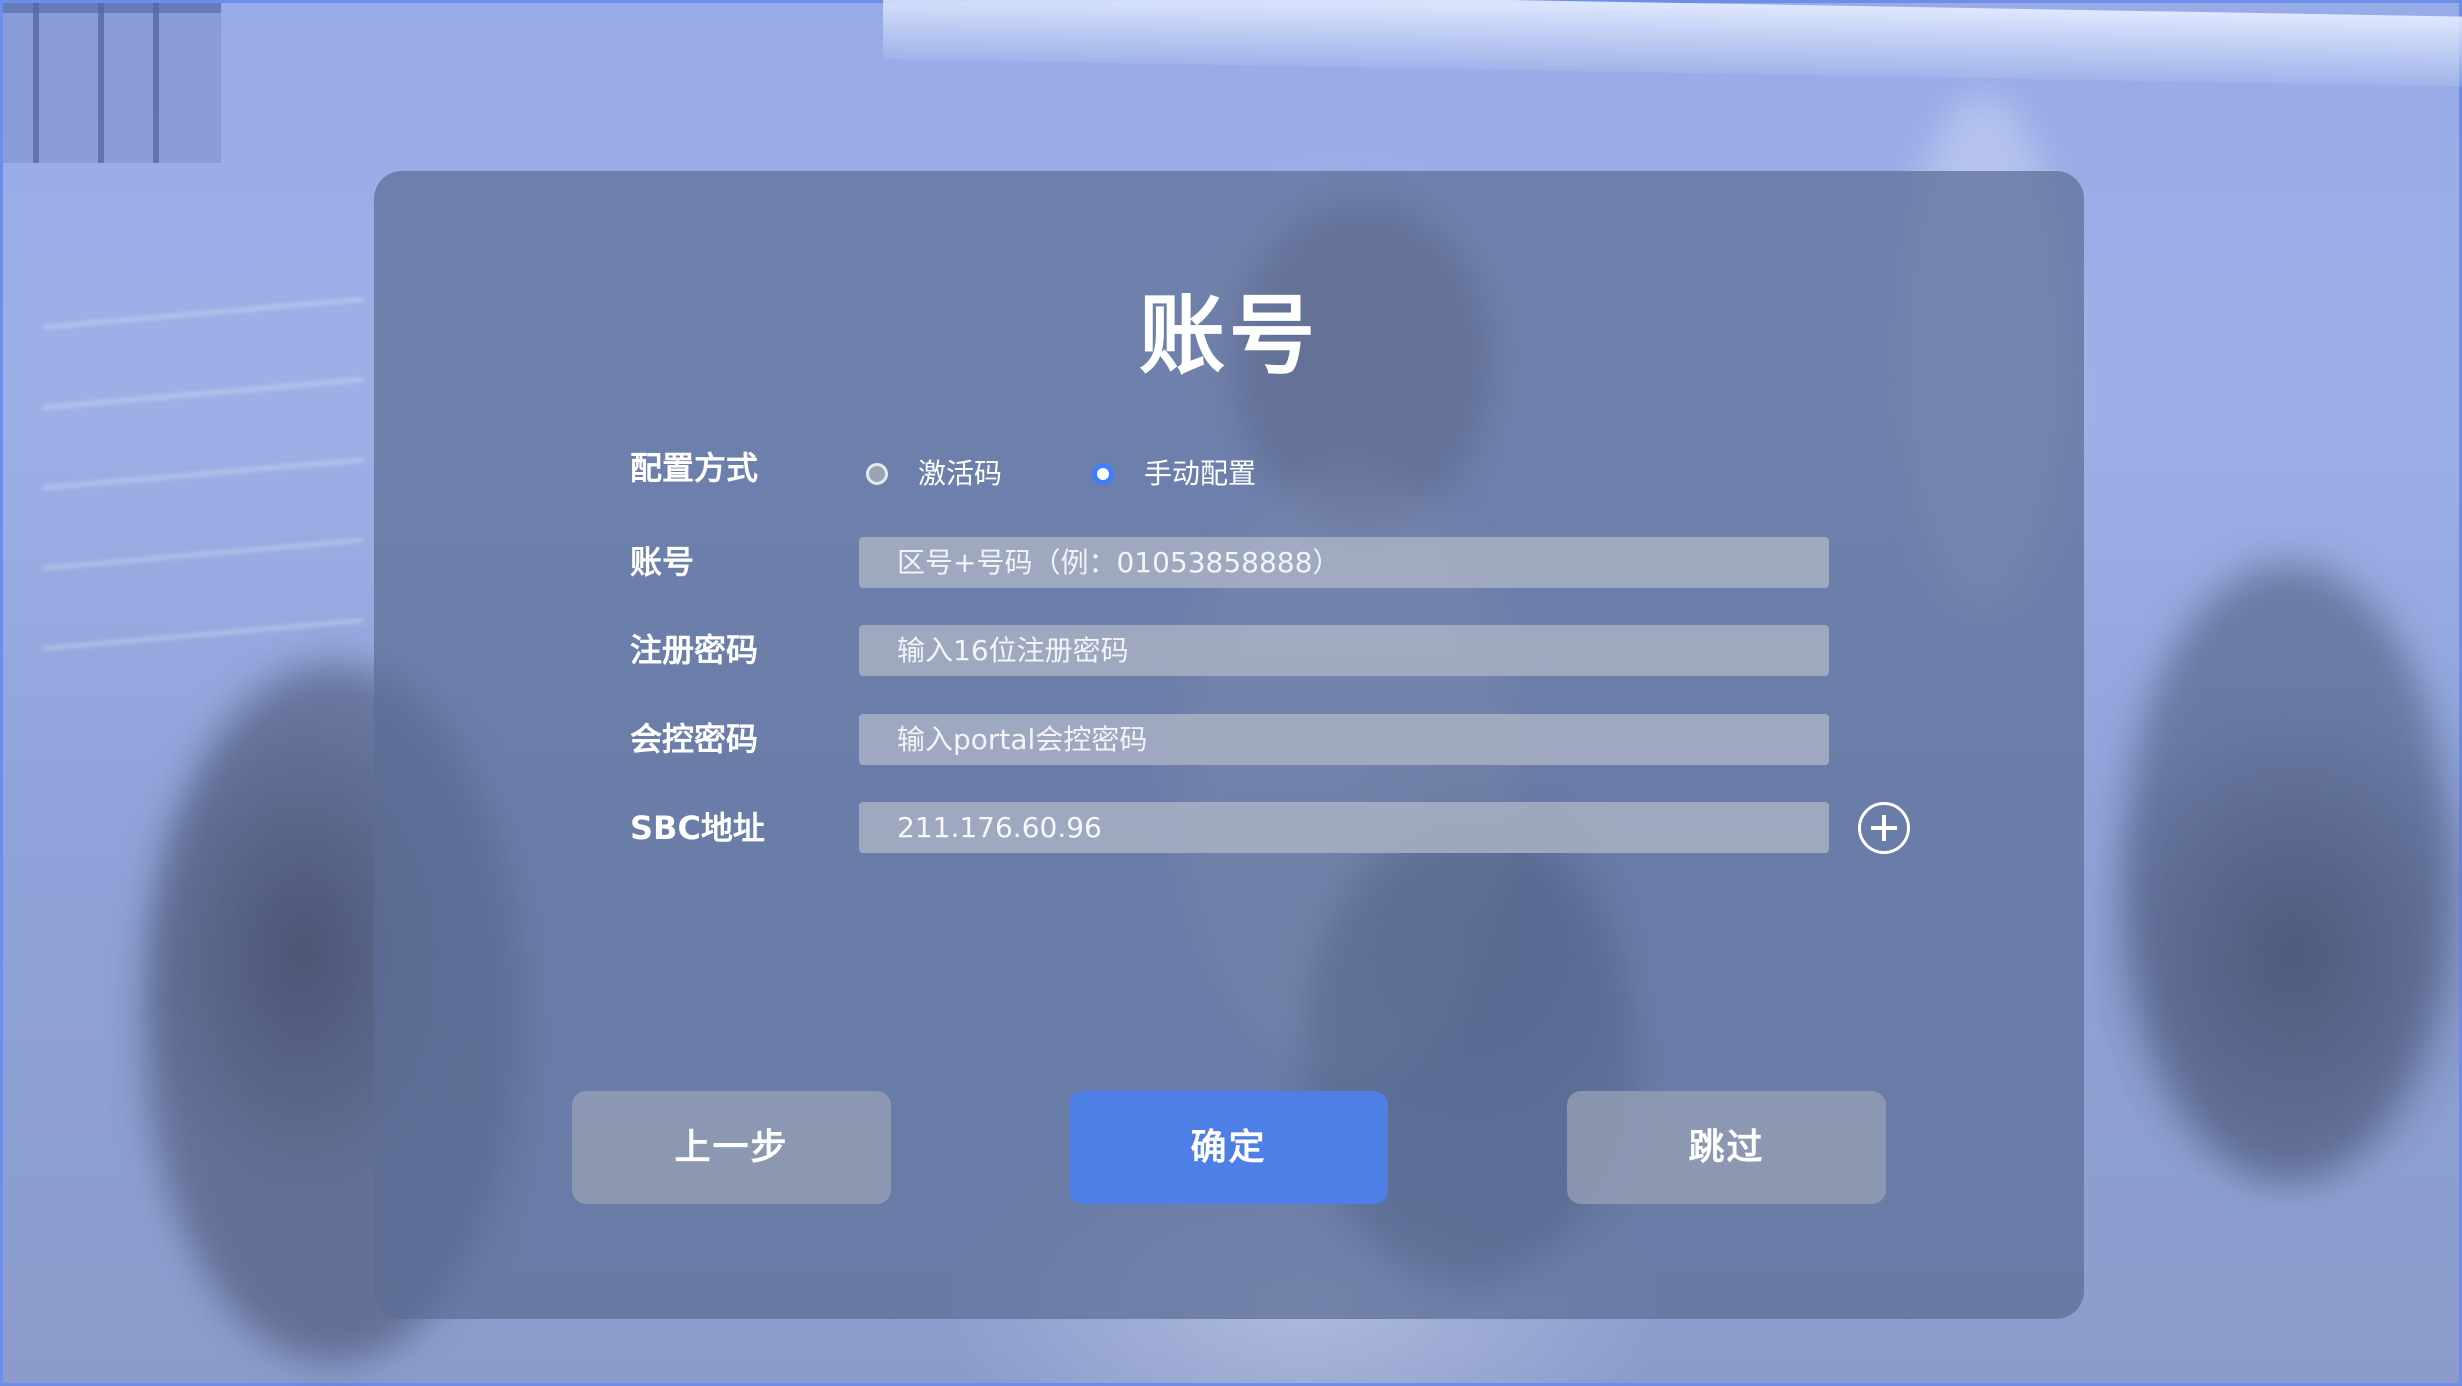  What do you see at coordinates (1228, 1147) in the screenshot?
I see `confirm-button: 确定` at bounding box center [1228, 1147].